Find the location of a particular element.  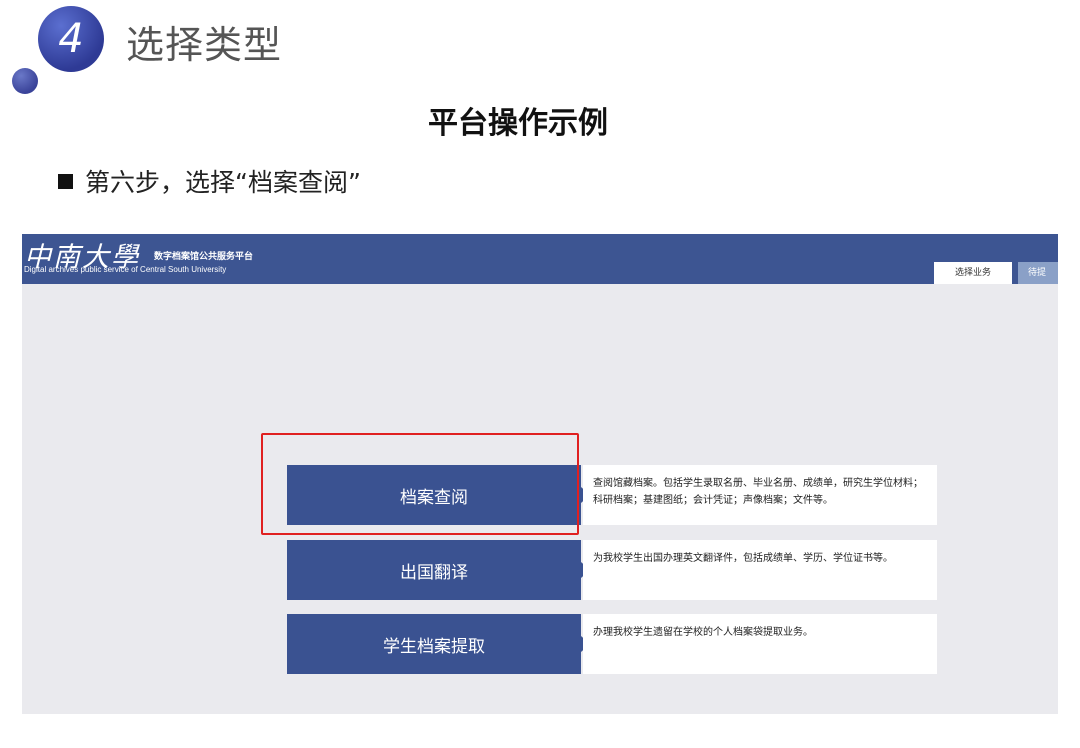

translation-button: 出国翻译 is located at coordinates (434, 570).